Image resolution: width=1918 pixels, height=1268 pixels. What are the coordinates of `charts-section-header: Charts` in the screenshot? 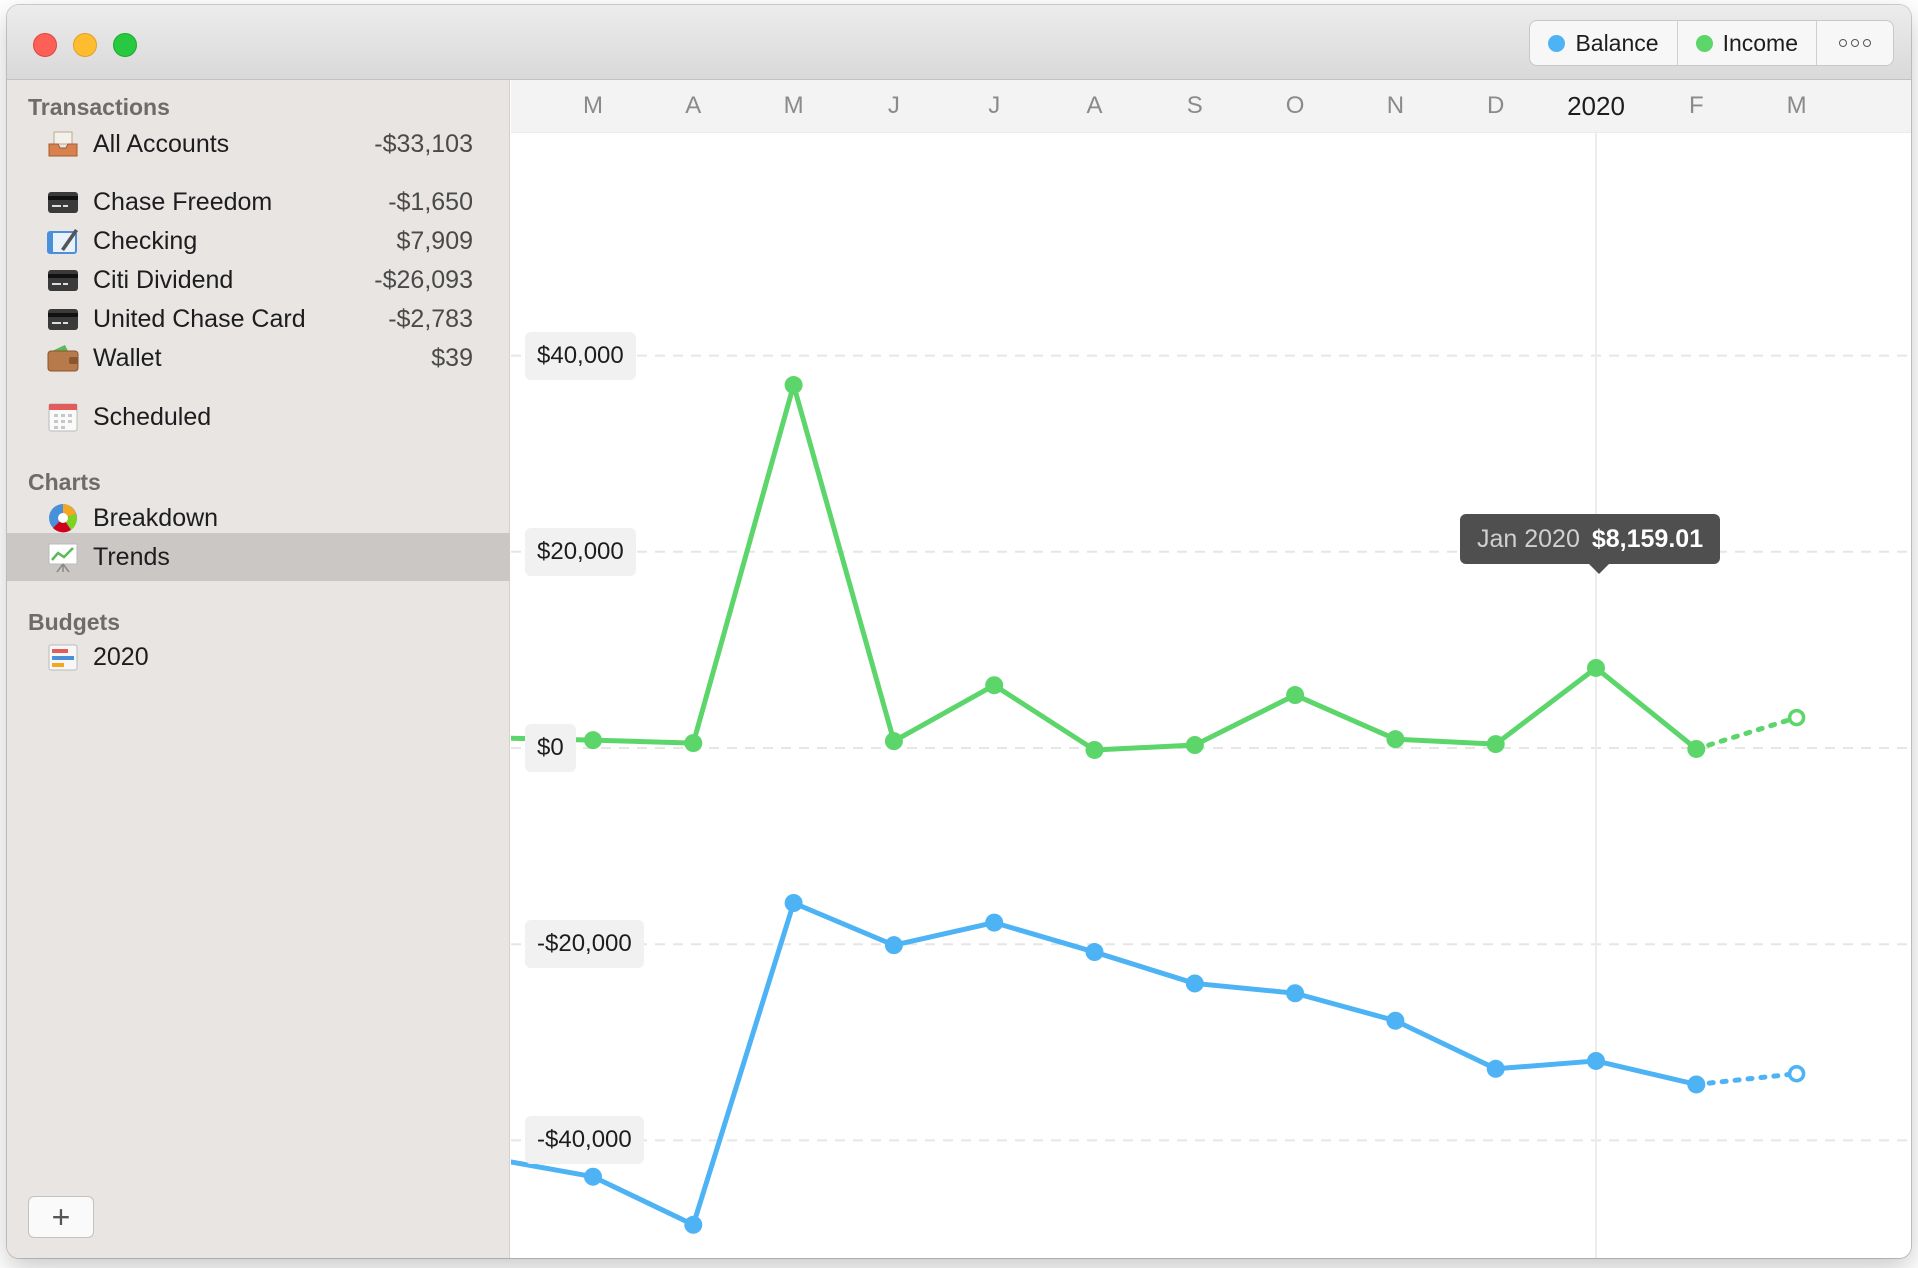 It's located at (64, 482).